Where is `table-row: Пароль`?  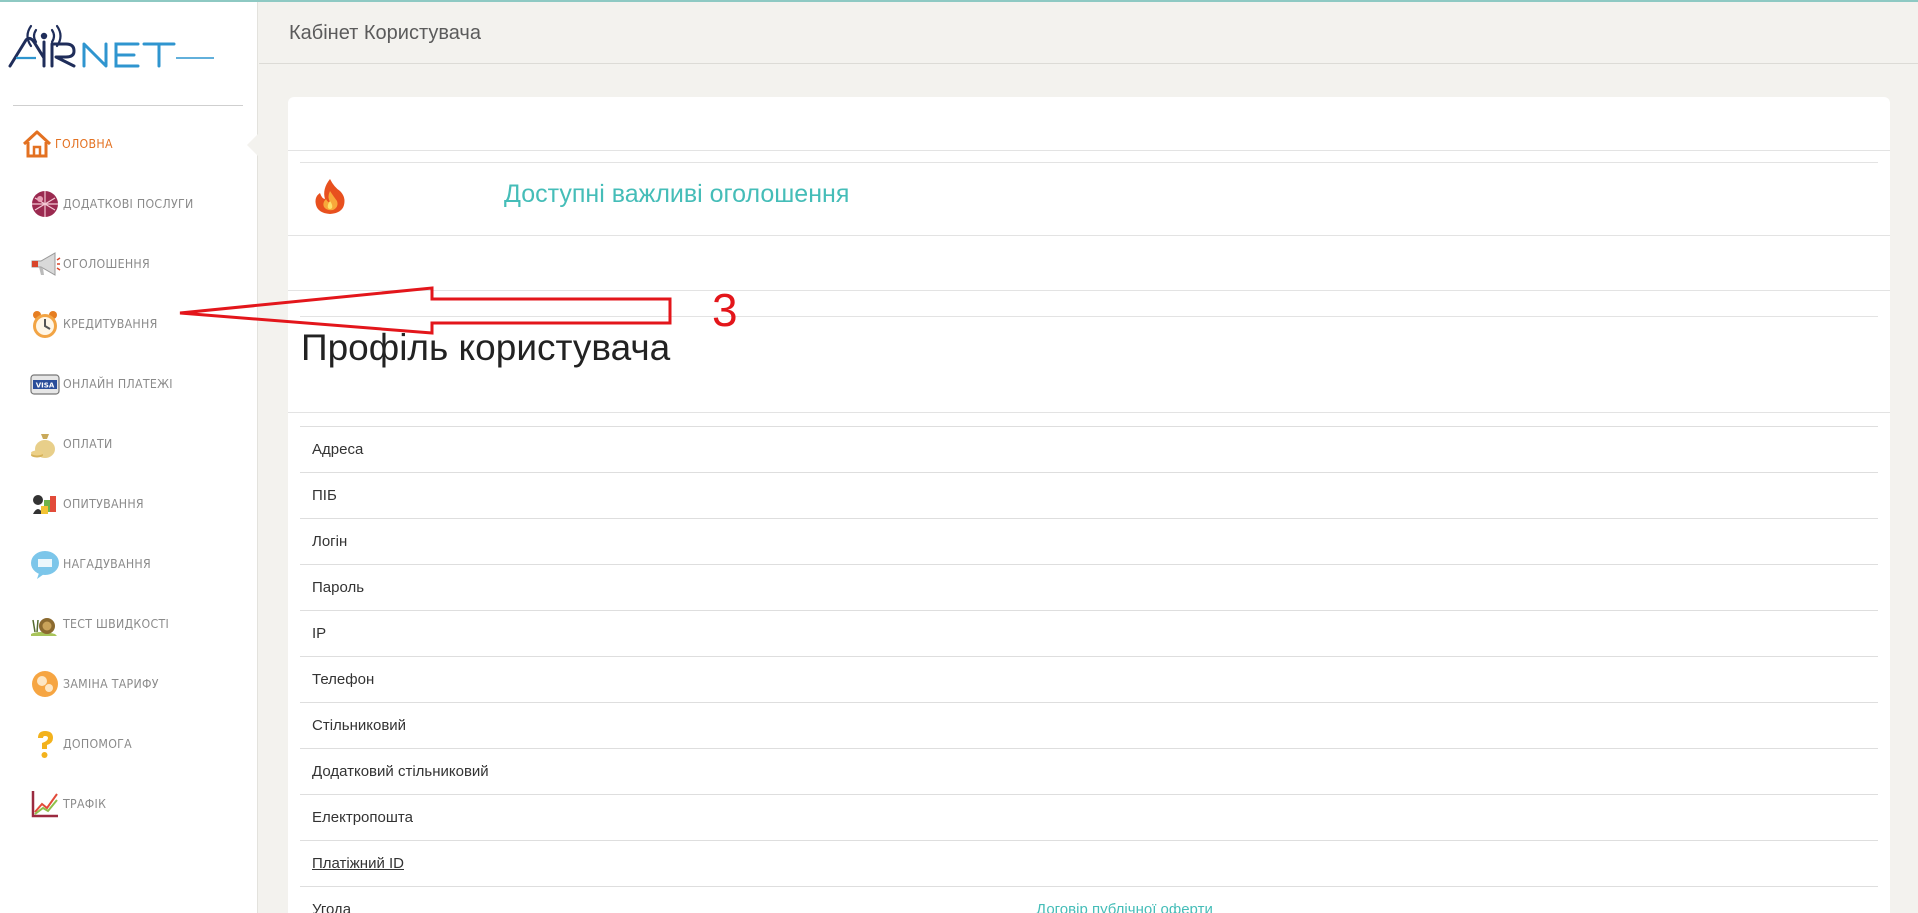 table-row: Пароль is located at coordinates (1089, 587).